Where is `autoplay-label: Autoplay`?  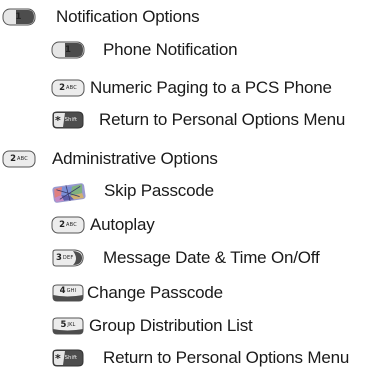 autoplay-label: Autoplay is located at coordinates (122, 224).